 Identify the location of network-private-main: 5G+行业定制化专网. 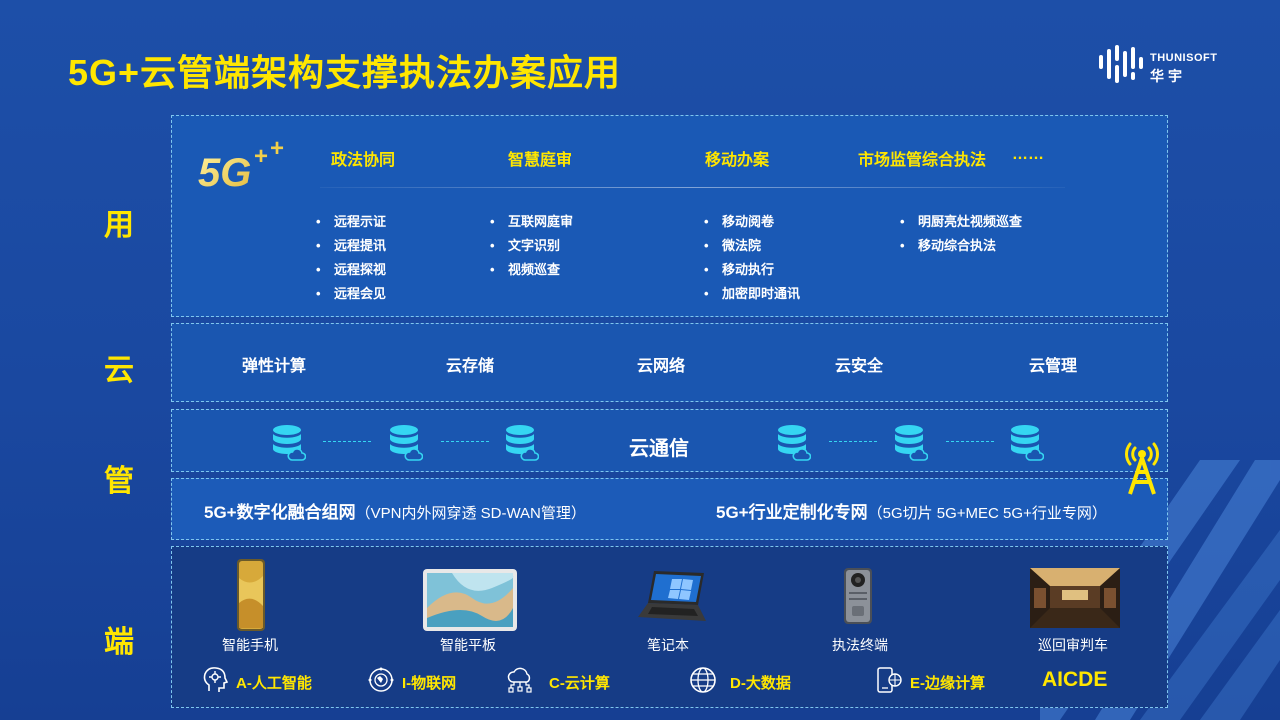
(792, 512).